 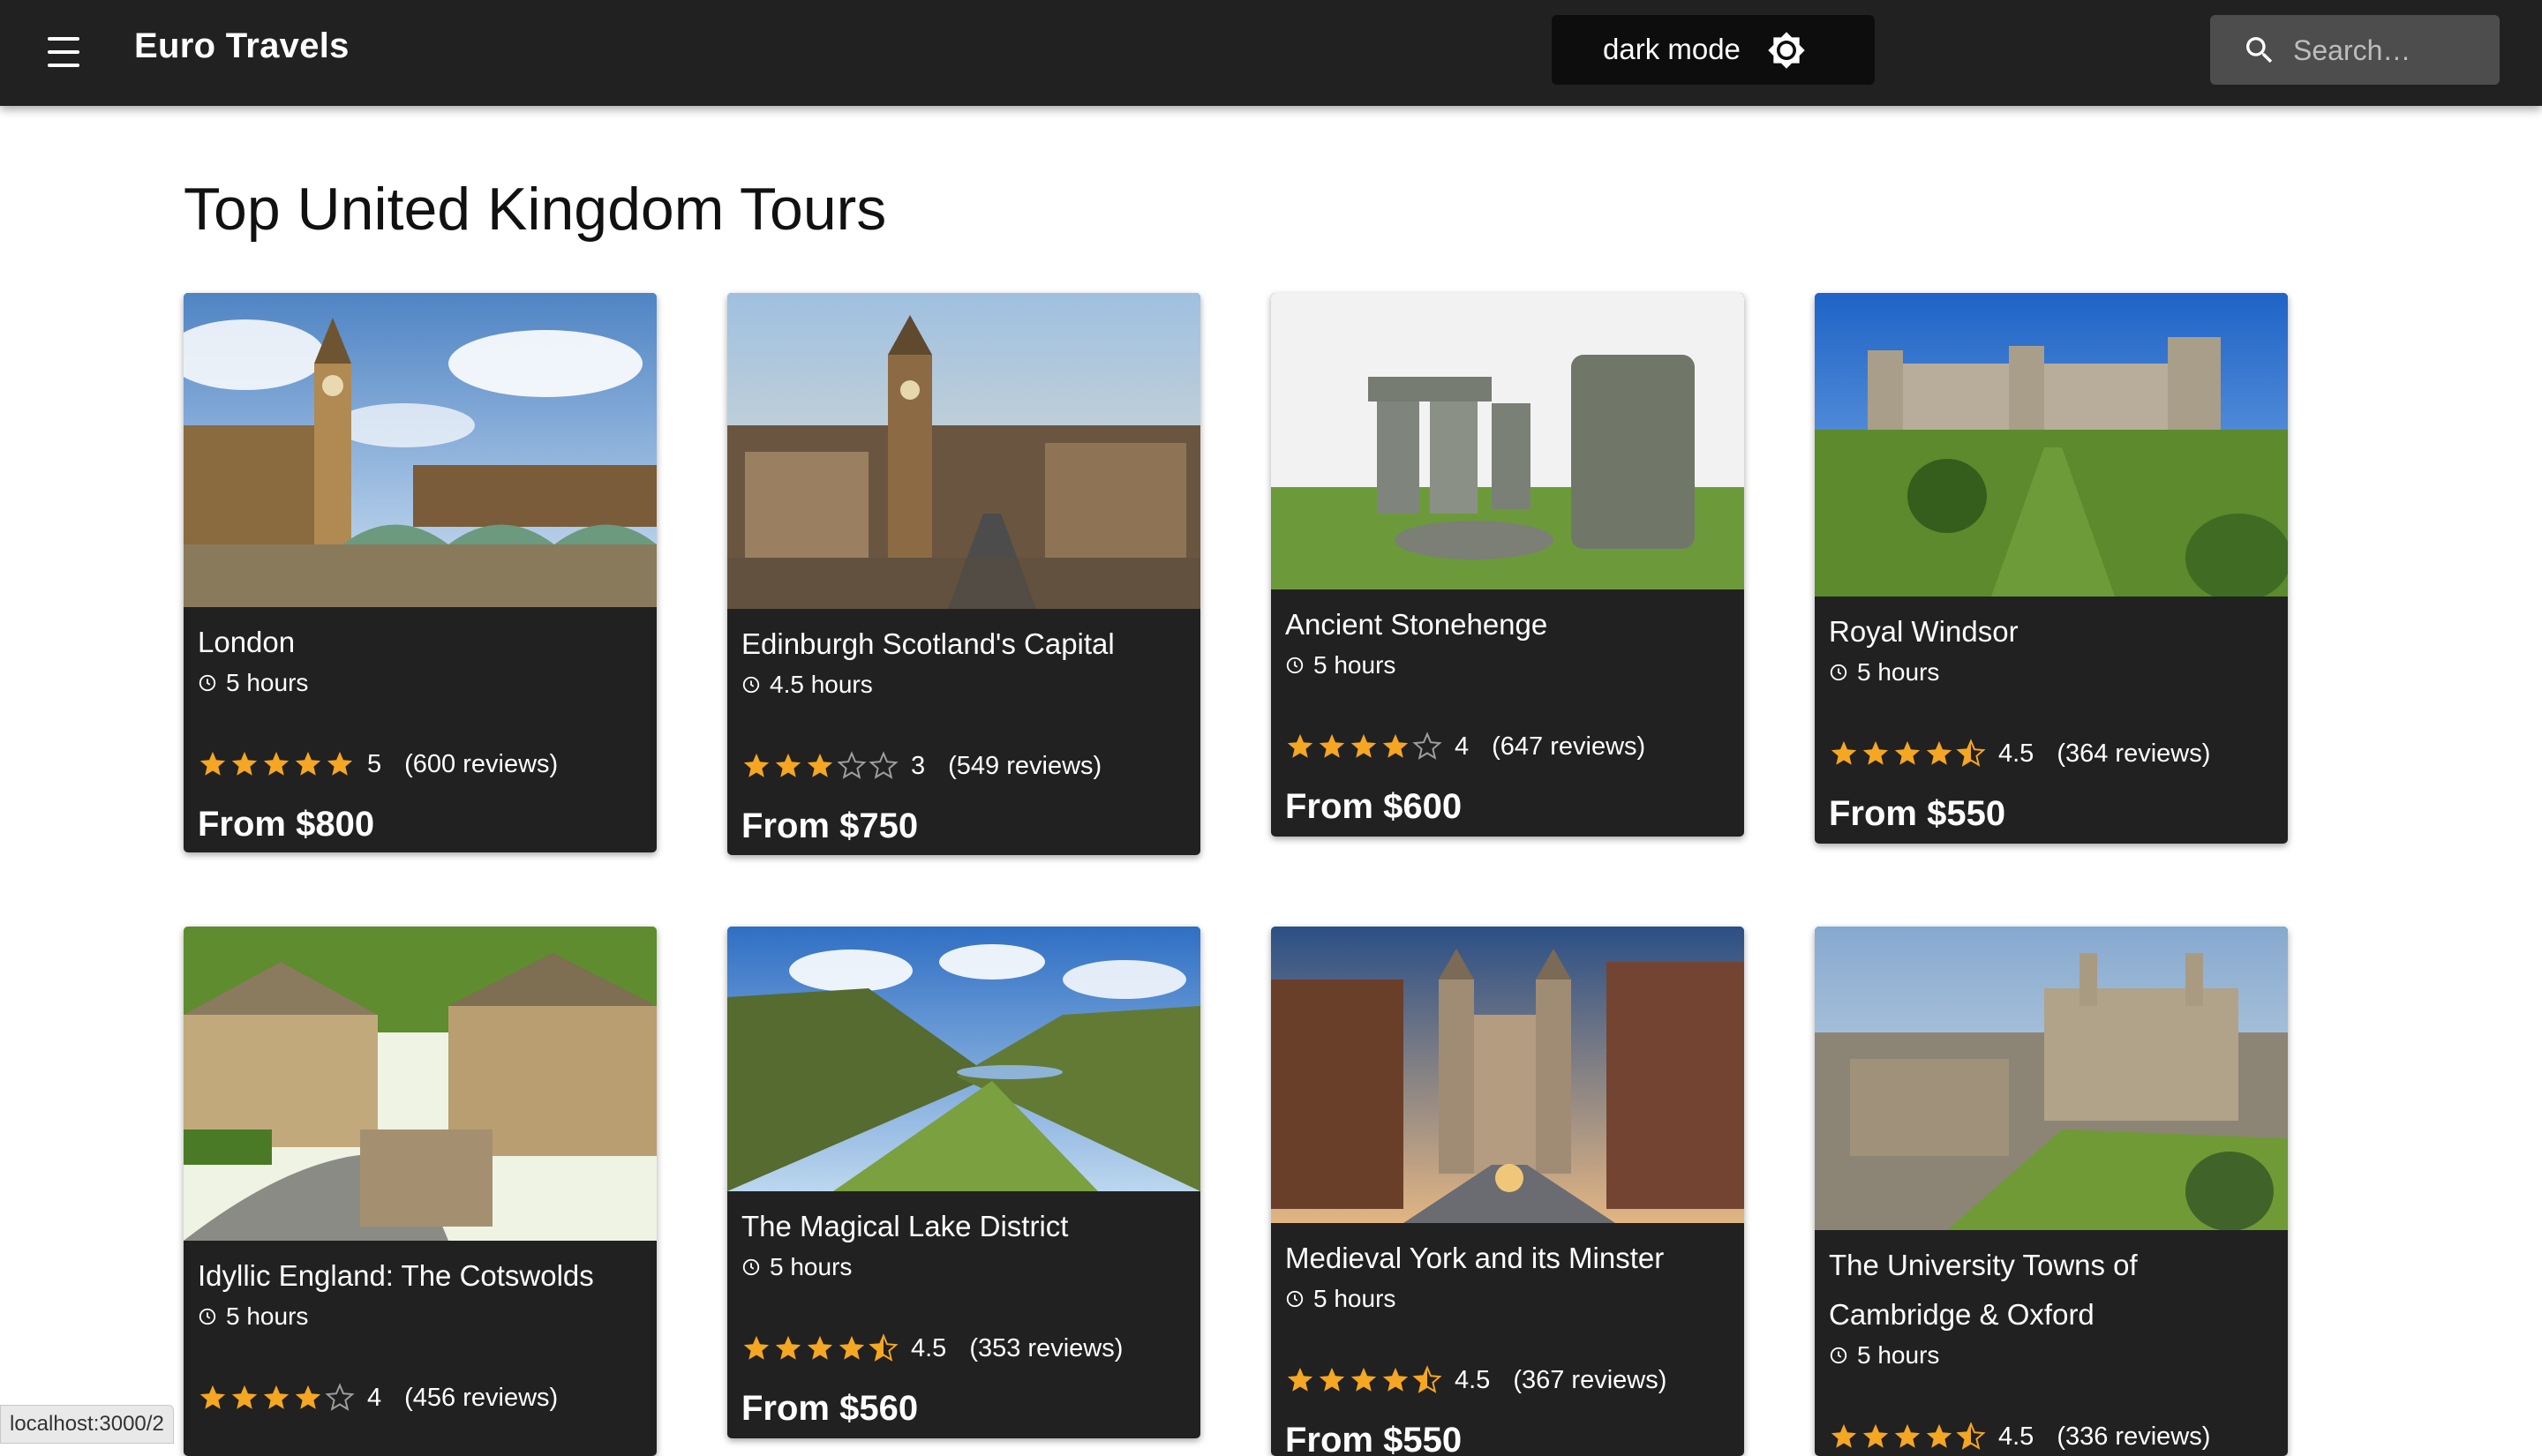 I want to click on tour-rating: 4.5 (364 reviews), so click(x=2019, y=753).